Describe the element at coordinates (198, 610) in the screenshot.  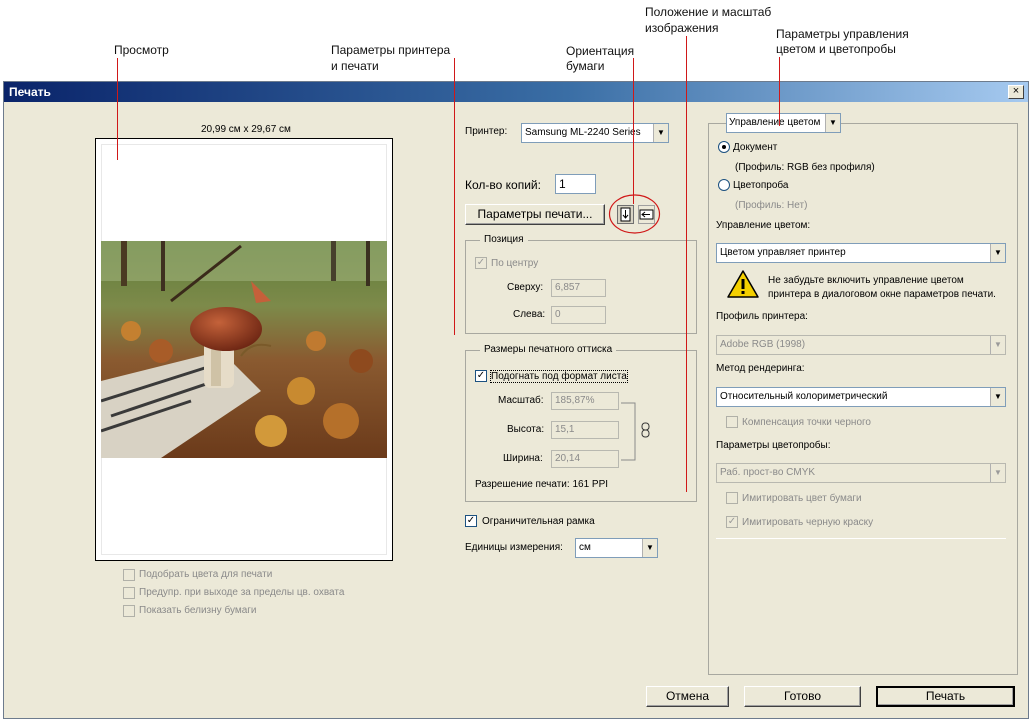
I see `paper-white-label: Показать белизну бумаги` at that location.